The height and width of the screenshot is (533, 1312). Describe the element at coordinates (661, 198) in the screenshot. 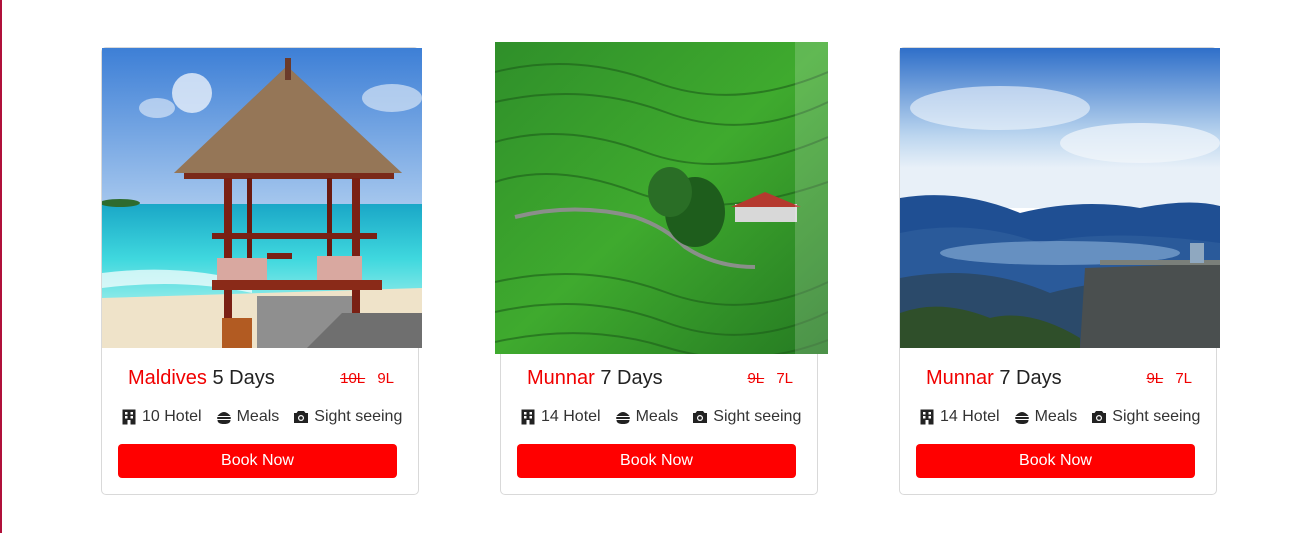

I see `package-photo-munnar-tea` at that location.